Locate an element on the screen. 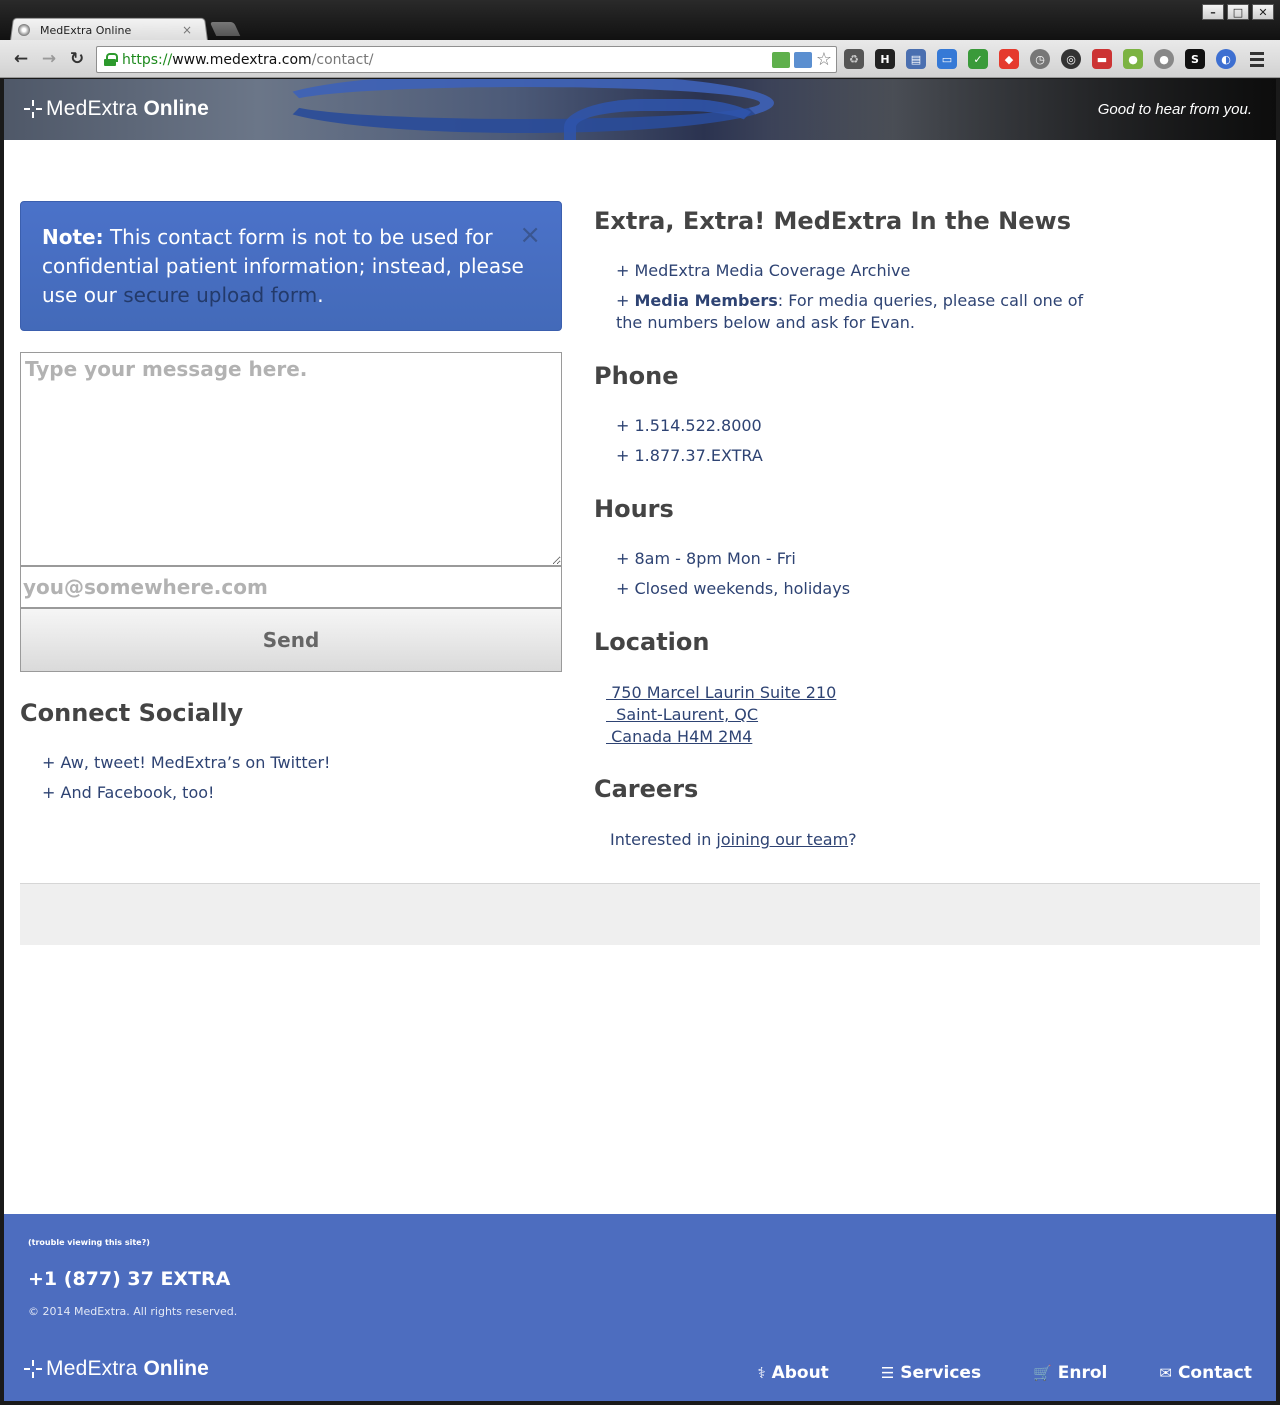 The width and height of the screenshot is (1280, 1405). gray-circle-icon: ● is located at coordinates (1164, 59).